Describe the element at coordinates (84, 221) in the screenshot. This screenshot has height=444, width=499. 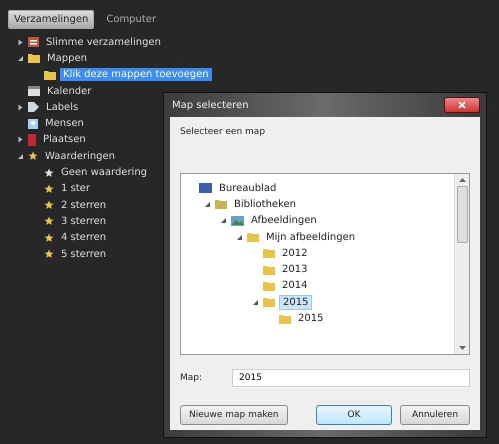
I see `tree-item: 3 sterren` at that location.